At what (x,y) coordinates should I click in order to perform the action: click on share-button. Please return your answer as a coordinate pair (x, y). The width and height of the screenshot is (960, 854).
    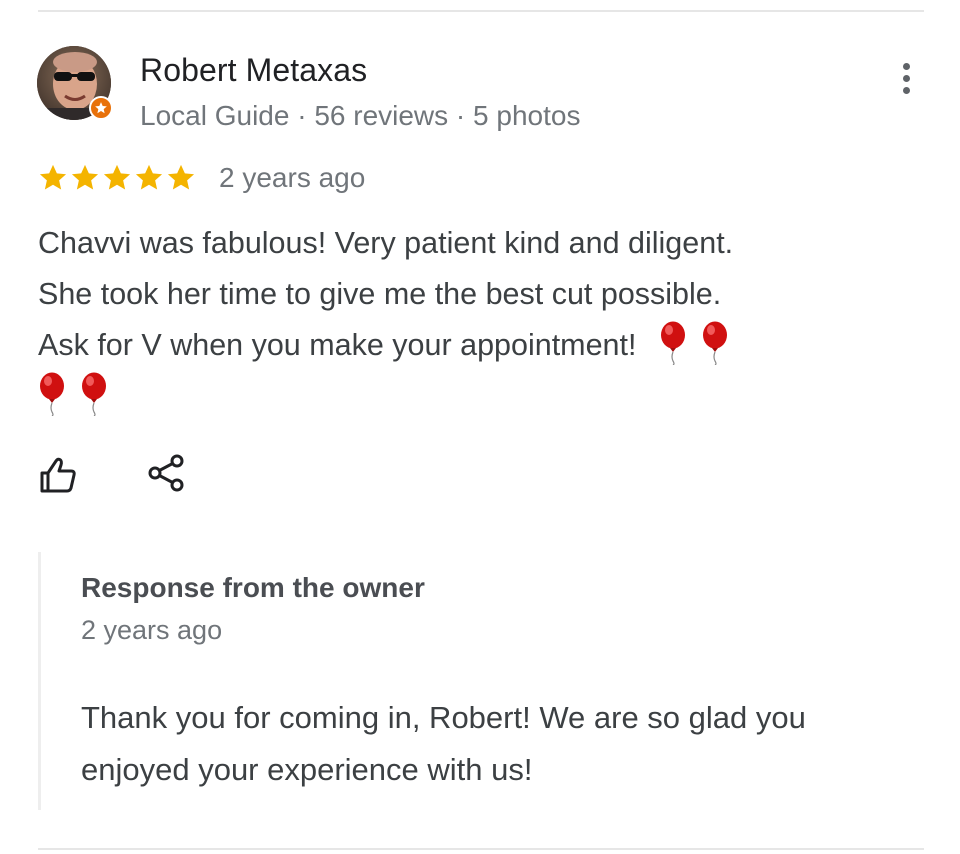
    Looking at the image, I should click on (166, 473).